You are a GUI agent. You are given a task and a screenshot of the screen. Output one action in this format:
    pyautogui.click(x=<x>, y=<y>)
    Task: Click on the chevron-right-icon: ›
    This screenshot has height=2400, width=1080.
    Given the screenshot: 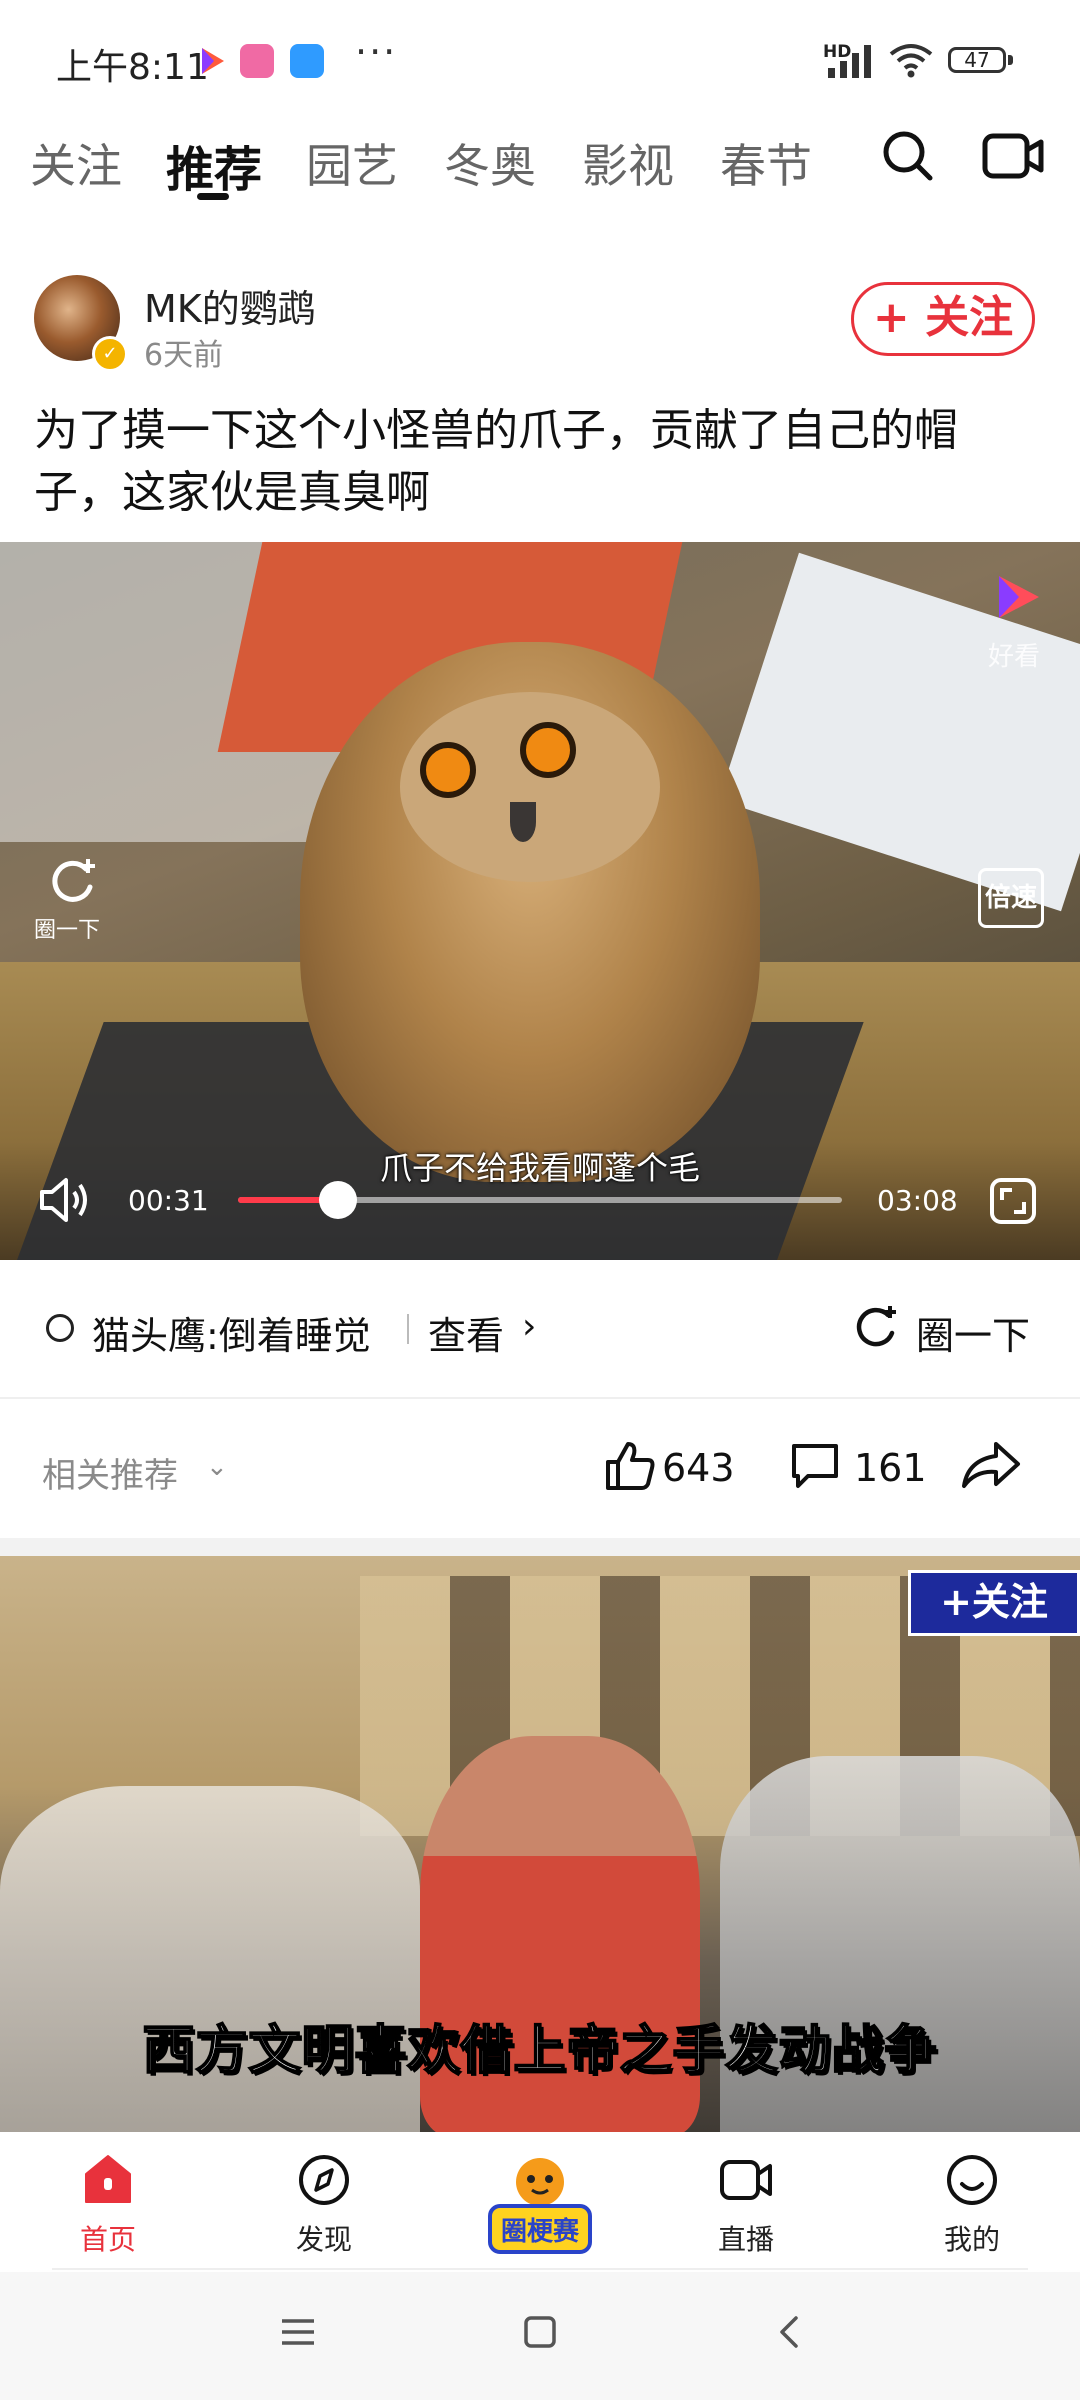 What is the action you would take?
    pyautogui.click(x=529, y=1326)
    